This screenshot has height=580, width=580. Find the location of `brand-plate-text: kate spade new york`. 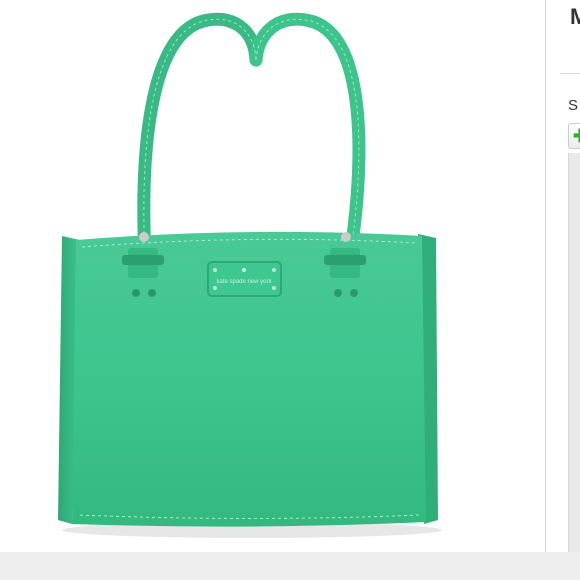

brand-plate-text: kate spade new york is located at coordinates (244, 282).